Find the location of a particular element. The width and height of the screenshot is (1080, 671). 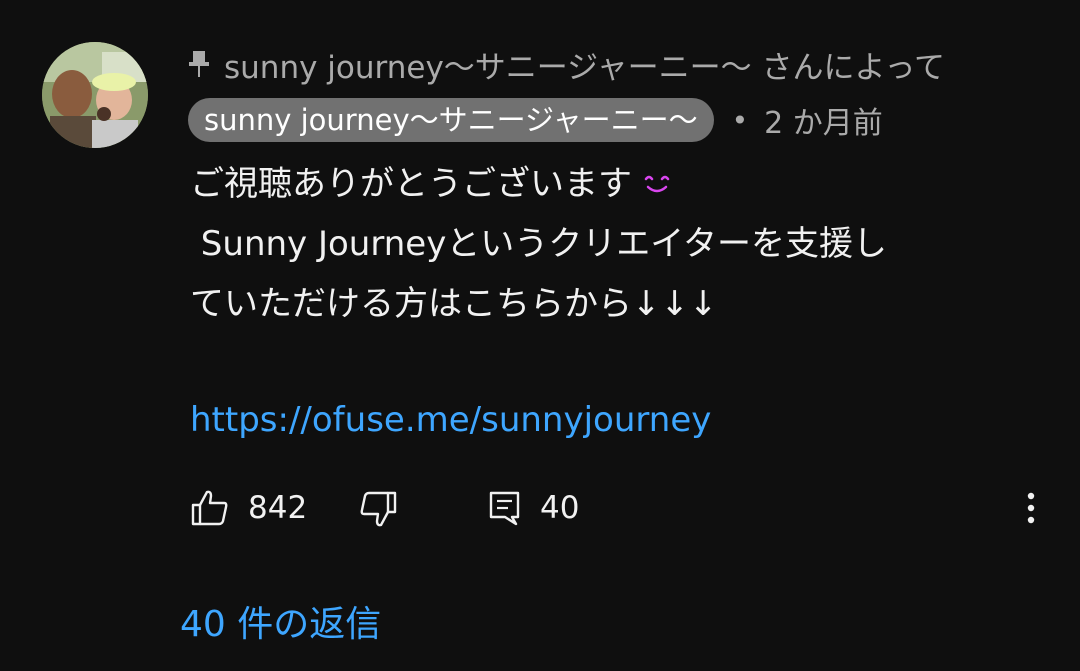

avatar-photo is located at coordinates (95, 95).